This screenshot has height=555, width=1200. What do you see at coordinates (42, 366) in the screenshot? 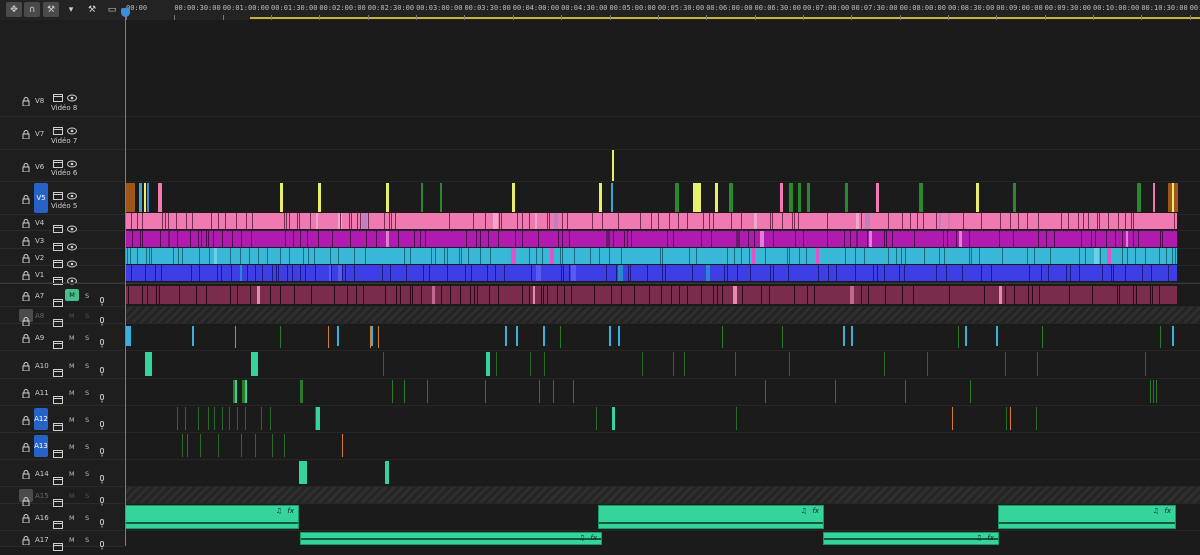
I see `track-target-a10: A10` at bounding box center [42, 366].